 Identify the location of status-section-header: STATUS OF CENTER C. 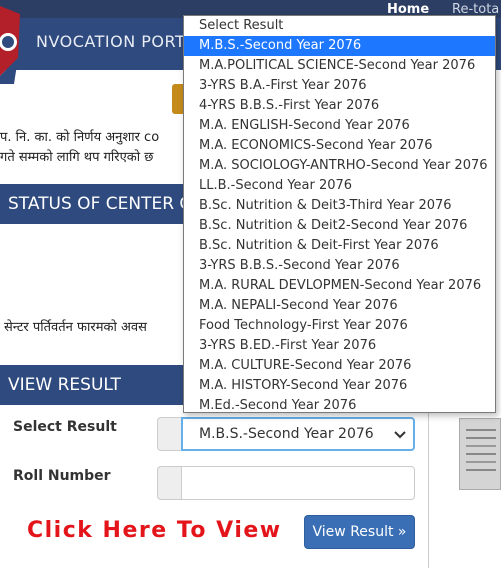
(100, 204).